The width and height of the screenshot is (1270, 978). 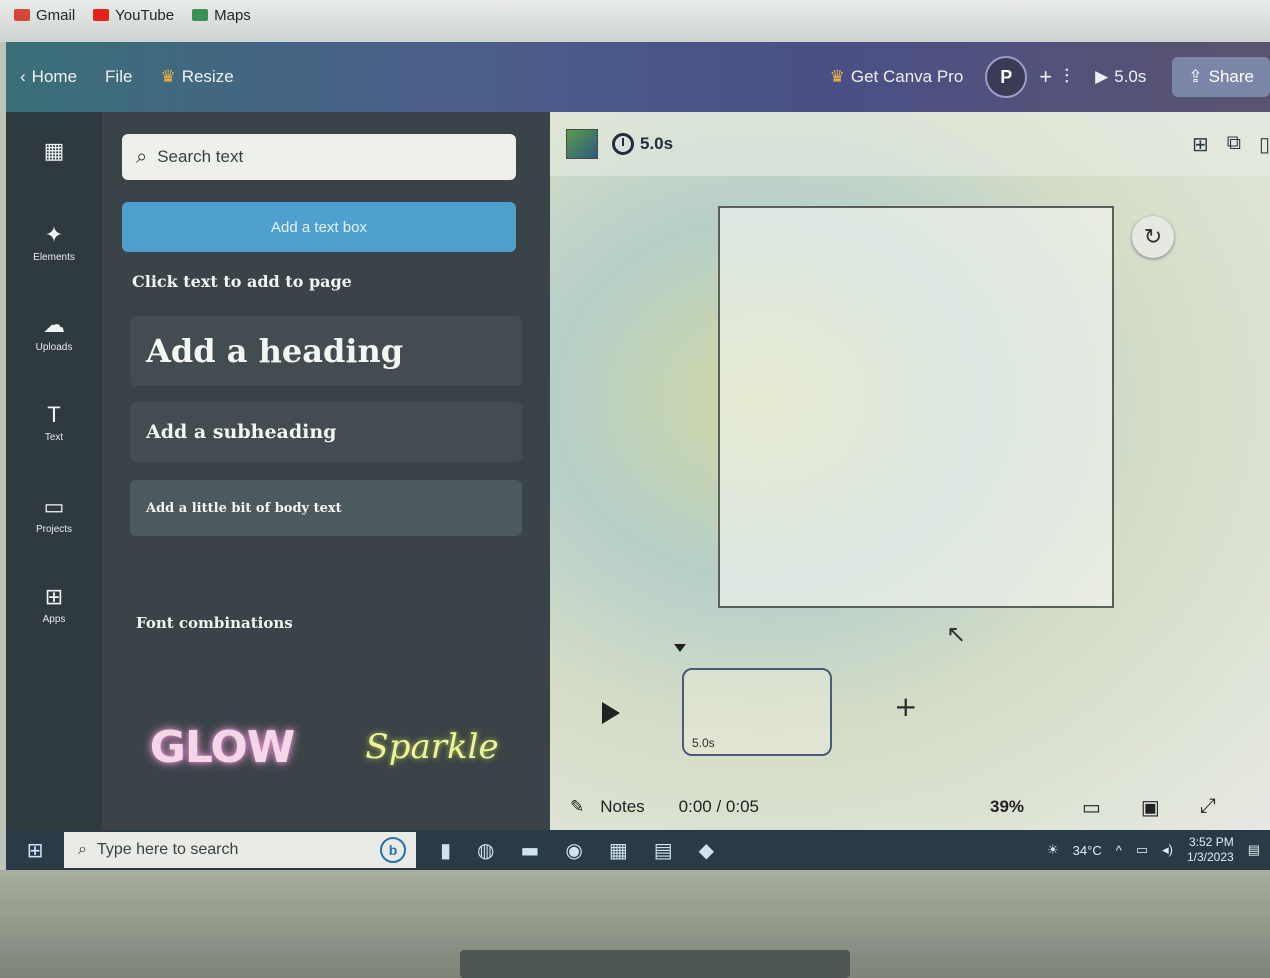 I want to click on add-text-box-button: Add a text box, so click(x=319, y=227).